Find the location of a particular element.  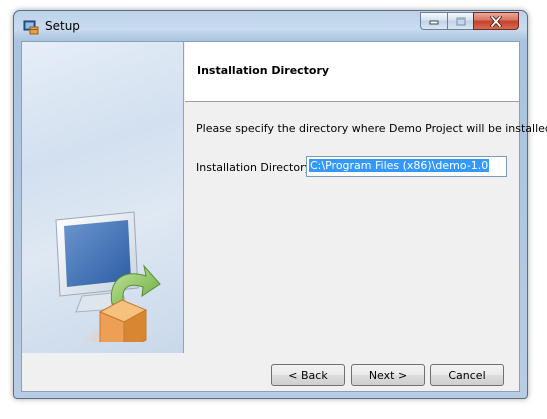

window-title: Setup is located at coordinates (62, 26).